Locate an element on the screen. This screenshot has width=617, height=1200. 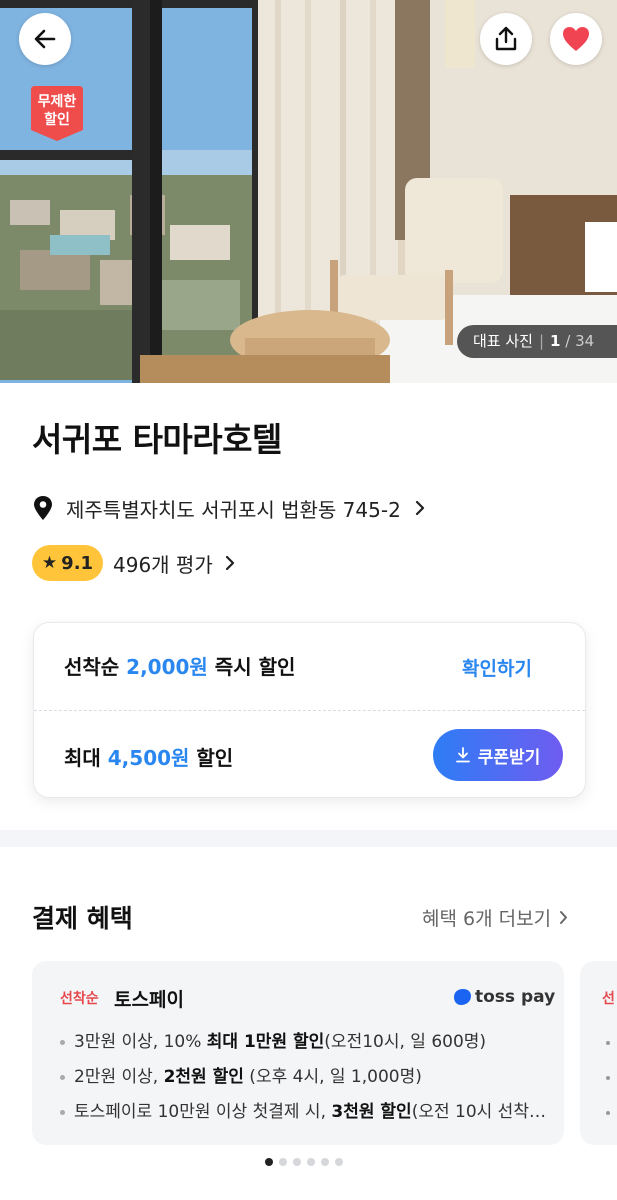
coupon-card: 선착순 2,000원 즉시 할인 확인하기 최대 4,500원 할인 쿠폰받기 is located at coordinates (309, 710).